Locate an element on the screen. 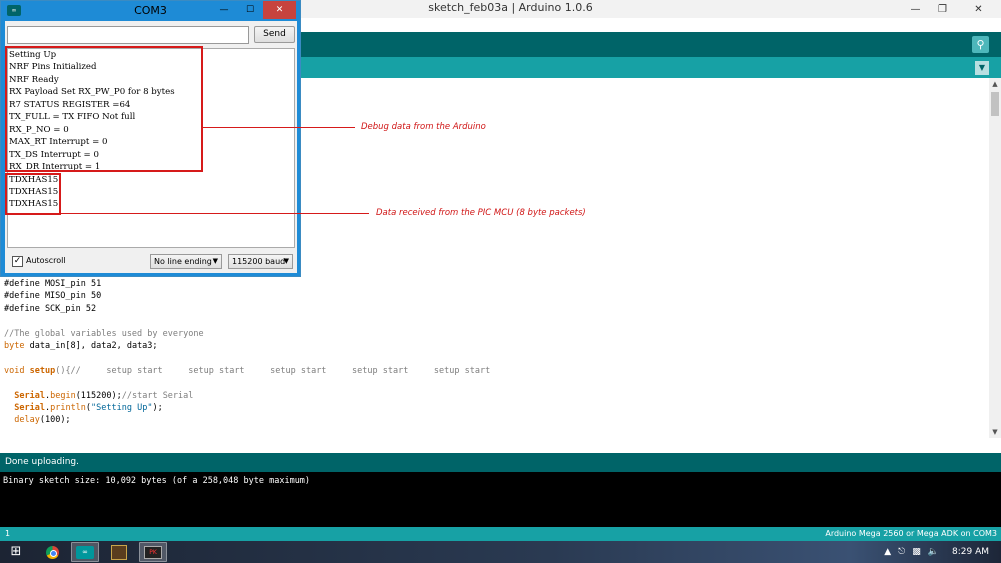 The image size is (1001, 563). serial-monitor-button: ⚲ is located at coordinates (980, 44).